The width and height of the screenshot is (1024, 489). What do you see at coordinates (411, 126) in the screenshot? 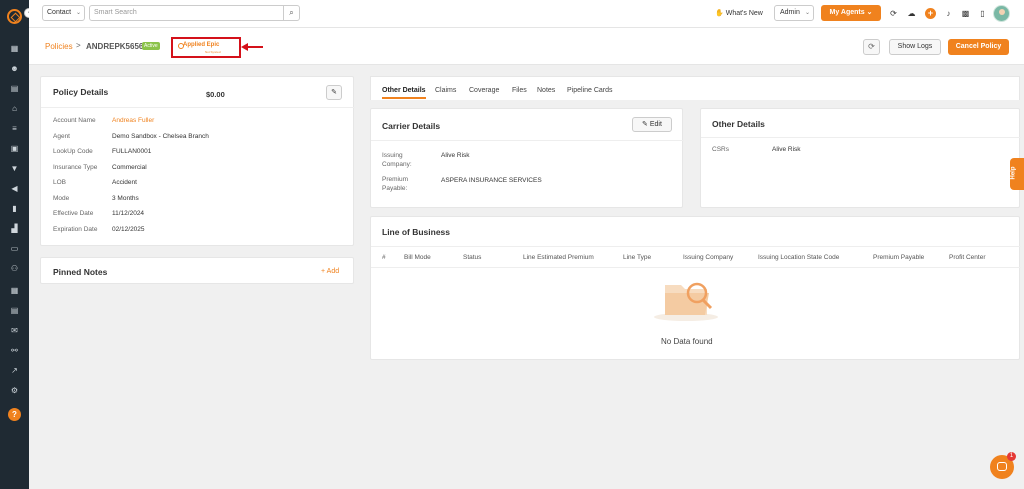
I see `carrier-details-title: Carrier Details` at bounding box center [411, 126].